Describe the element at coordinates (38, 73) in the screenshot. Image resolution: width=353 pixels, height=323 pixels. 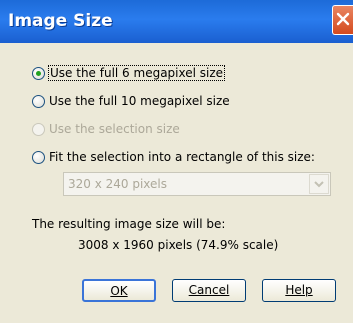
I see `radio-button-checked` at that location.